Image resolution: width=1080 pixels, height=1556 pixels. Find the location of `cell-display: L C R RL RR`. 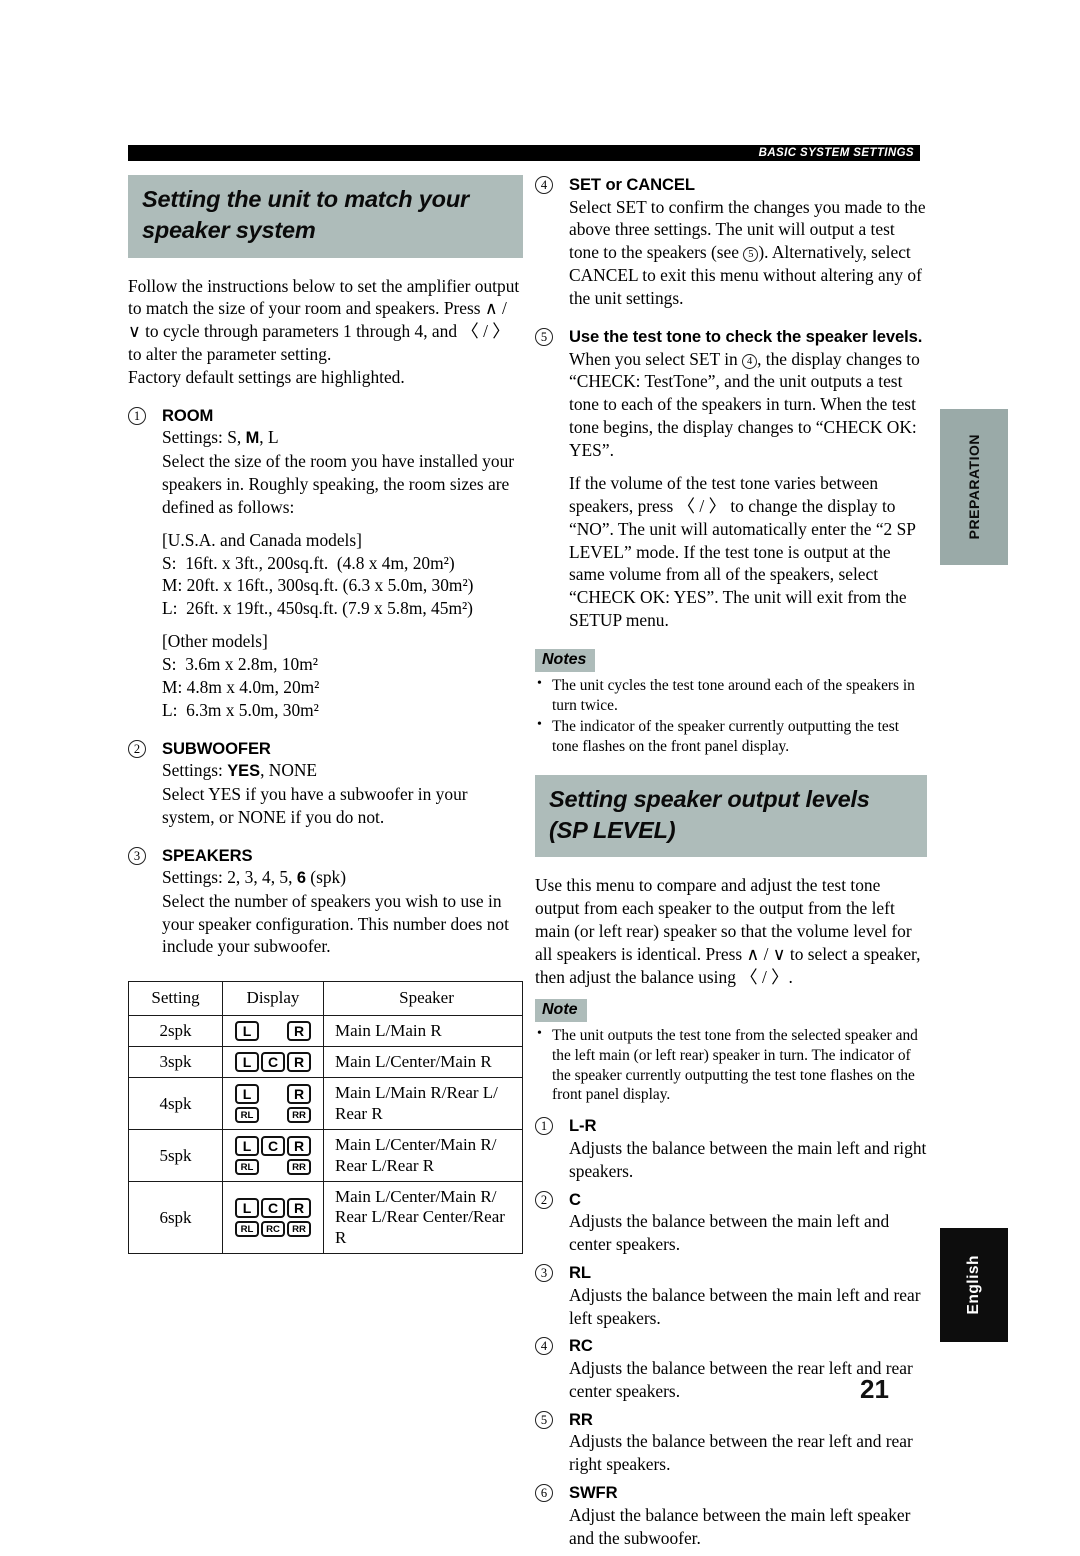

cell-display: L C R RL RR is located at coordinates (273, 1156).